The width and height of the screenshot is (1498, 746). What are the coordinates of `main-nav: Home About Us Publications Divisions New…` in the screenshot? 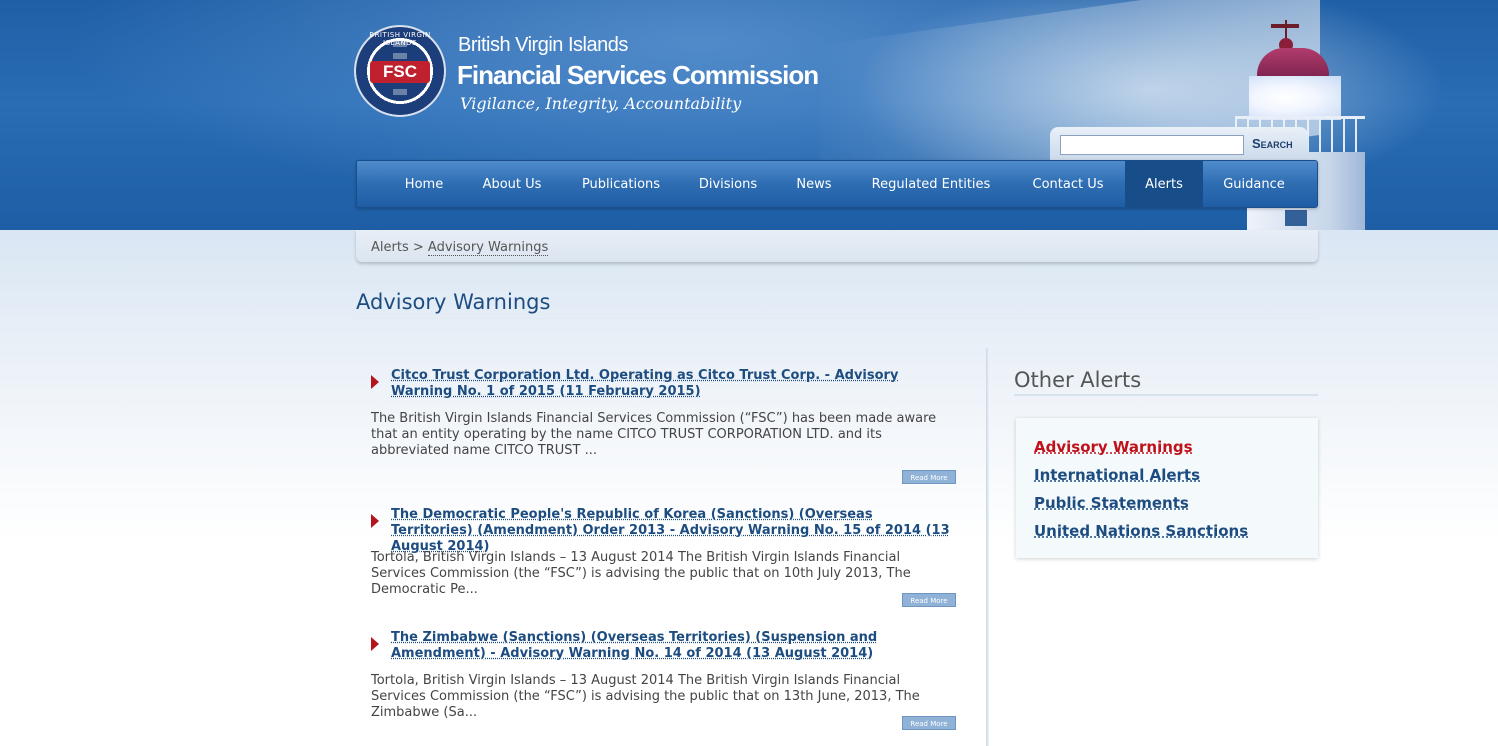 It's located at (837, 184).